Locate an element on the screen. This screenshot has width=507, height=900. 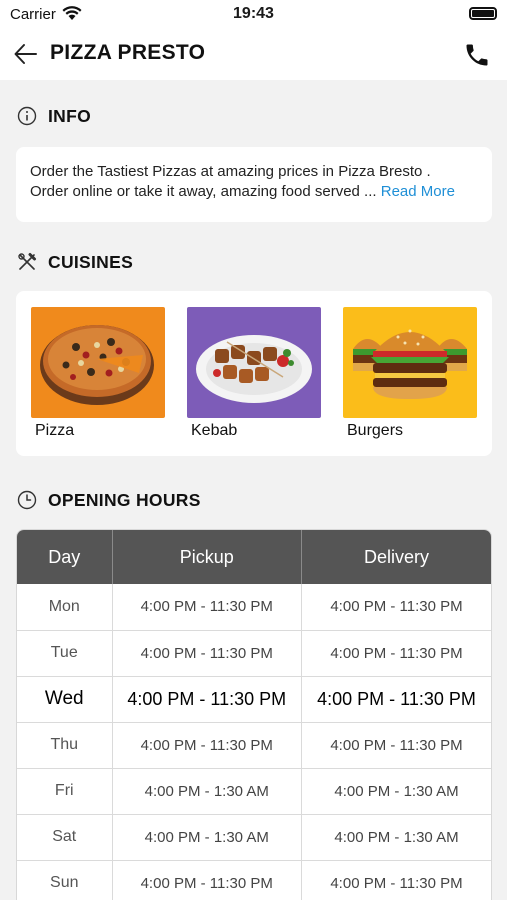
clock: 19:43 is located at coordinates (253, 13).